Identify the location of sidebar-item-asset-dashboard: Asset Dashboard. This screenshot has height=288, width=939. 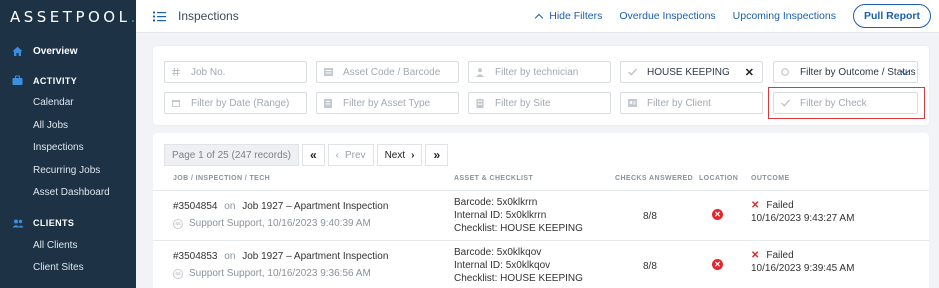
(68, 193).